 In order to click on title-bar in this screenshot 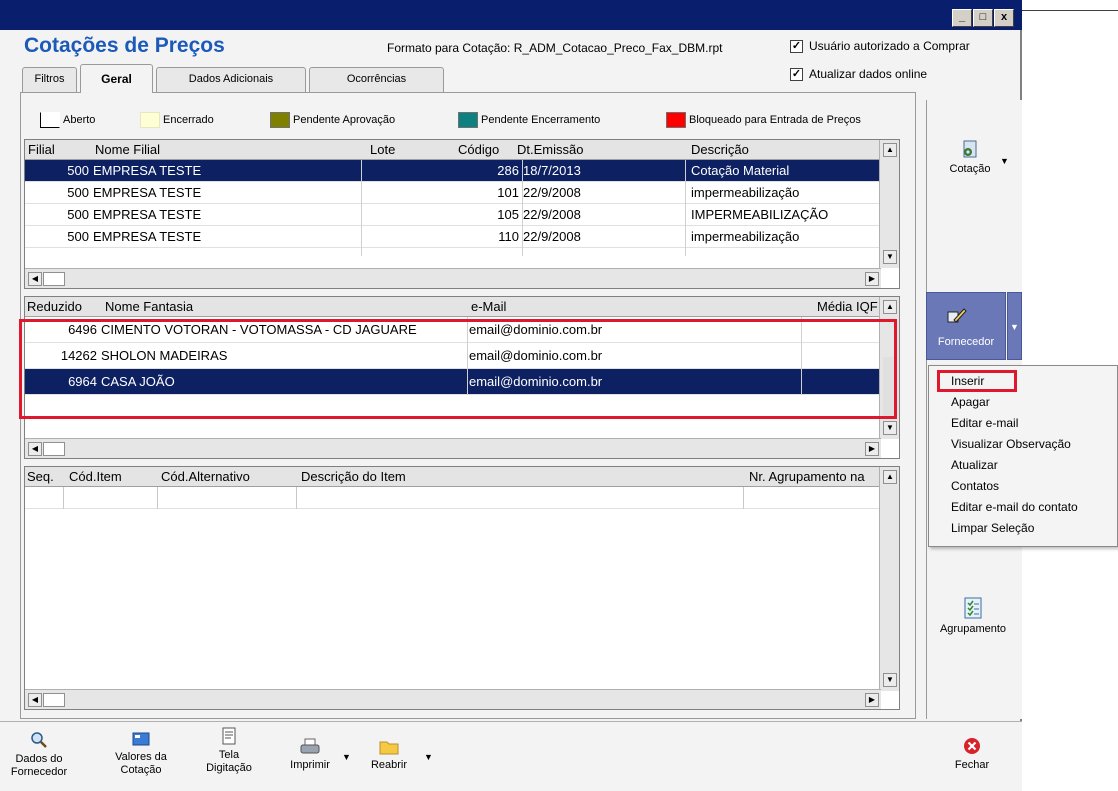, I will do `click(511, 15)`.